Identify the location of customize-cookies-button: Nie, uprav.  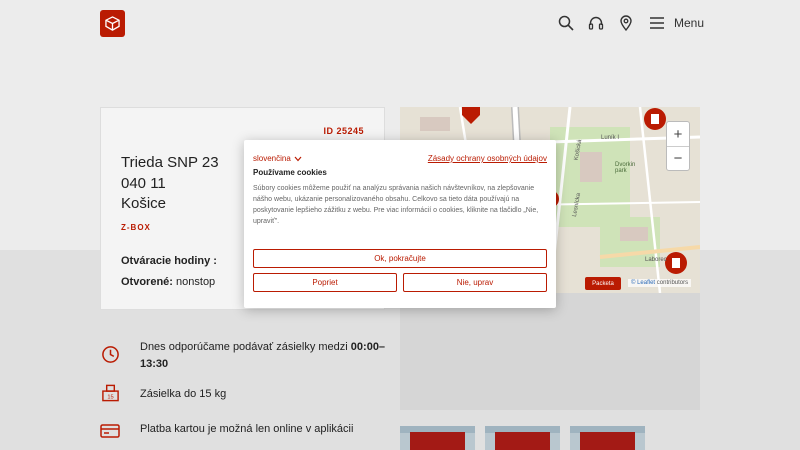
(475, 282).